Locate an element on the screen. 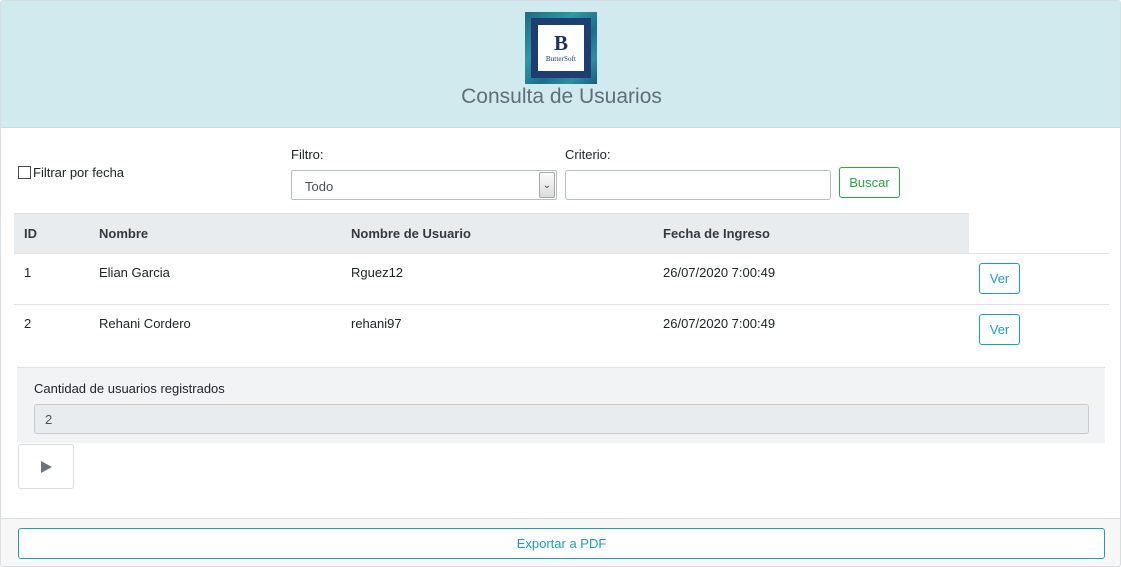 The width and height of the screenshot is (1121, 567). chevron-down-icon: ⌄ is located at coordinates (547, 185).